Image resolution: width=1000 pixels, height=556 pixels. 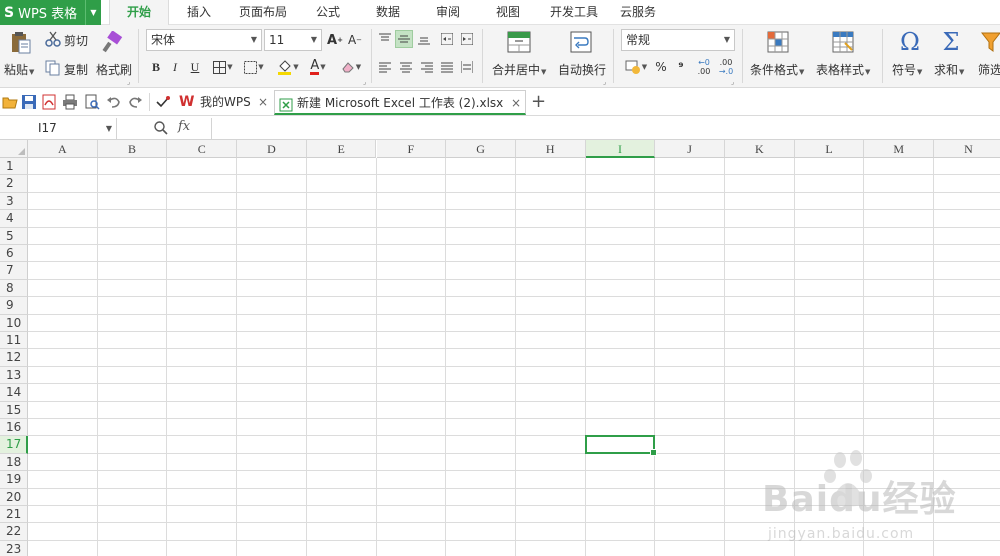 I want to click on row-header-21: 21, so click(x=14, y=515).